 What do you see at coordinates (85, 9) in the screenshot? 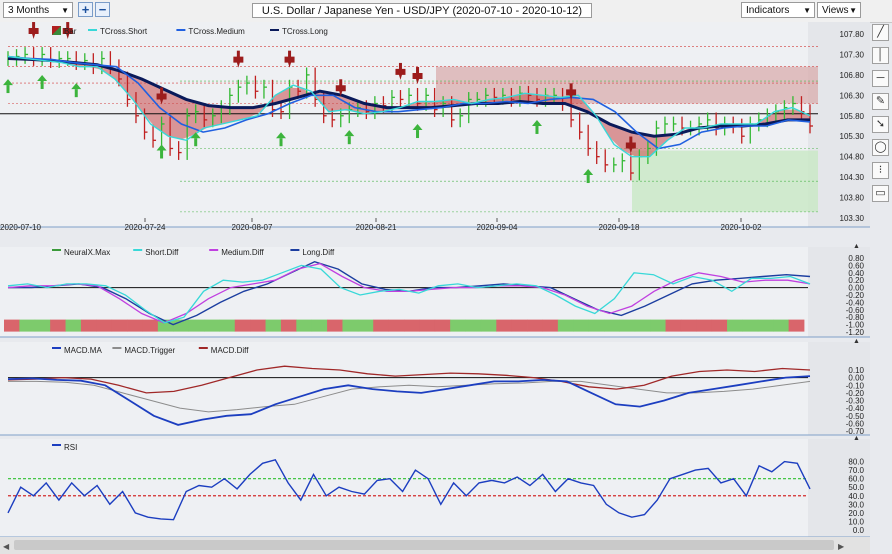
I see `zoom-in-button: +` at bounding box center [85, 9].